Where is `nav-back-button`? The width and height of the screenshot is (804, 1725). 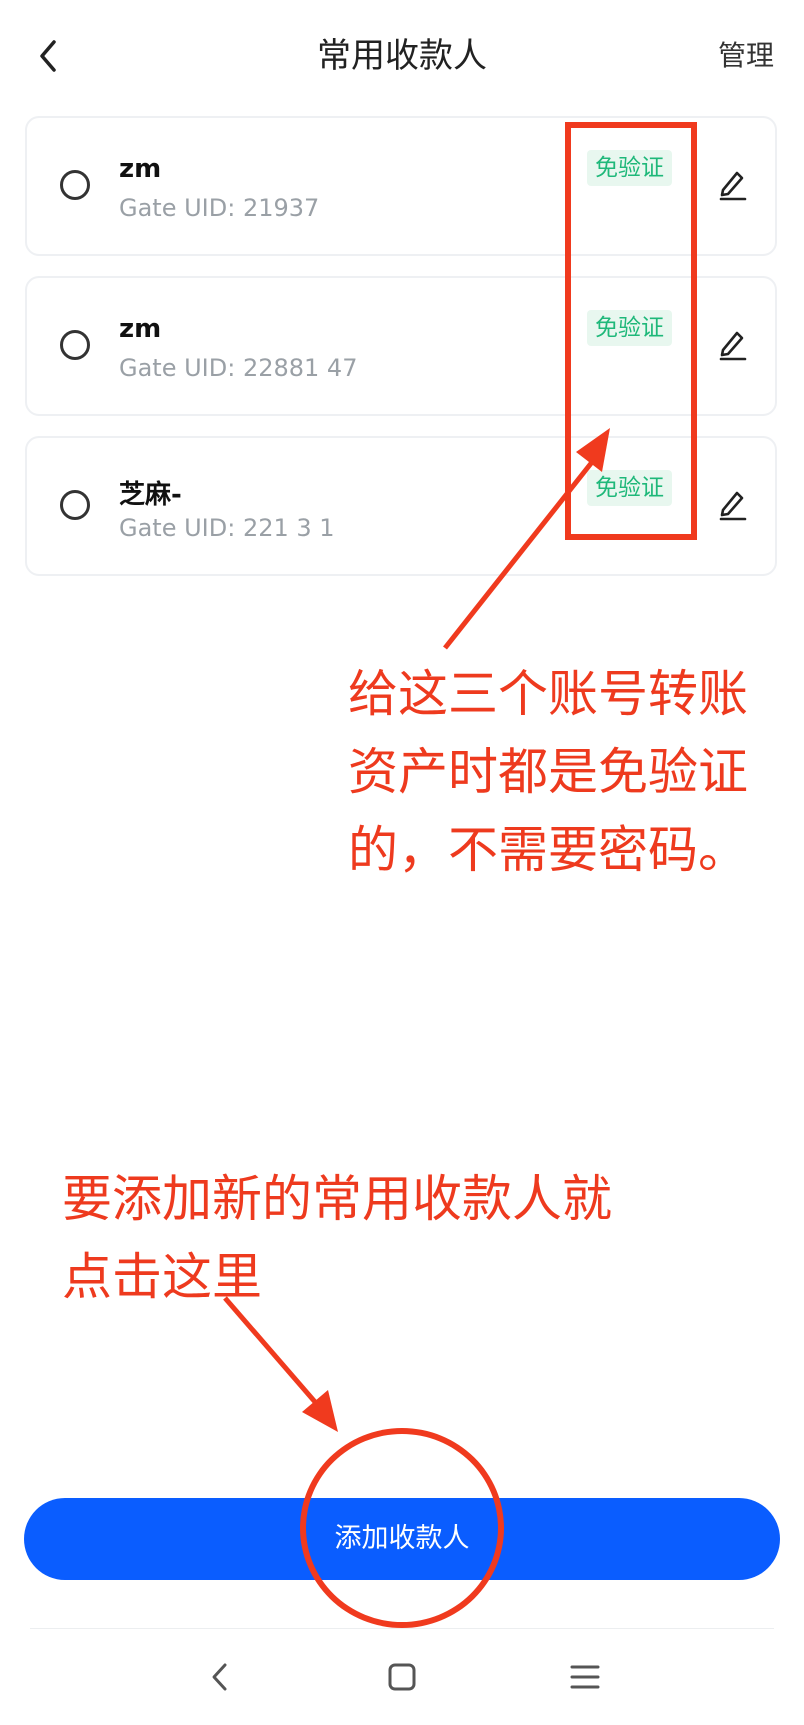 nav-back-button is located at coordinates (220, 1677).